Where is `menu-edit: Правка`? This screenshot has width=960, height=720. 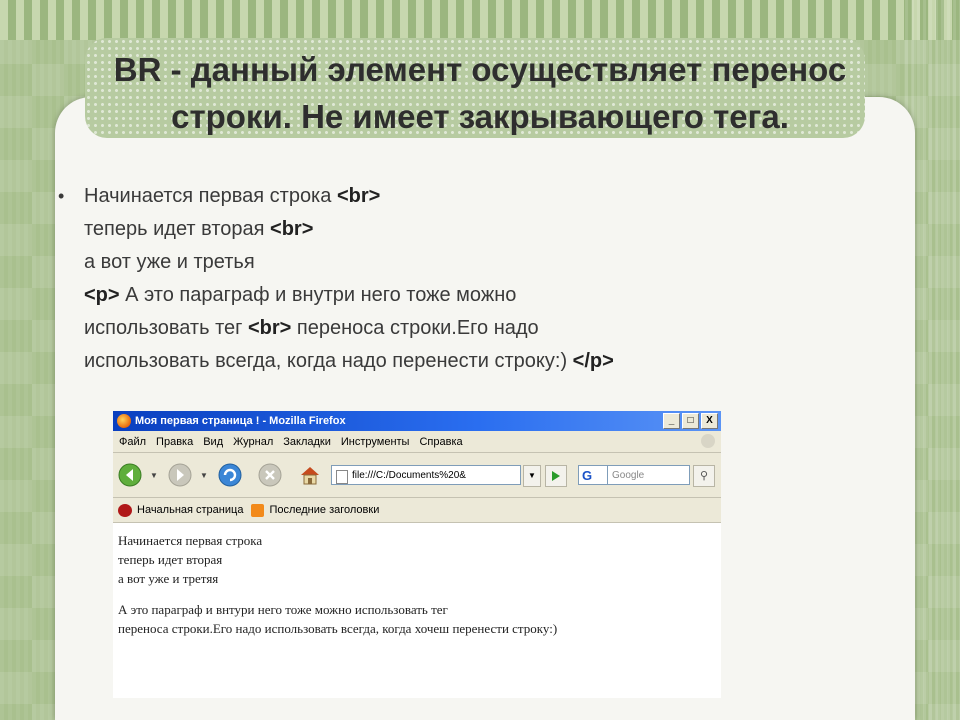 menu-edit: Правка is located at coordinates (174, 442).